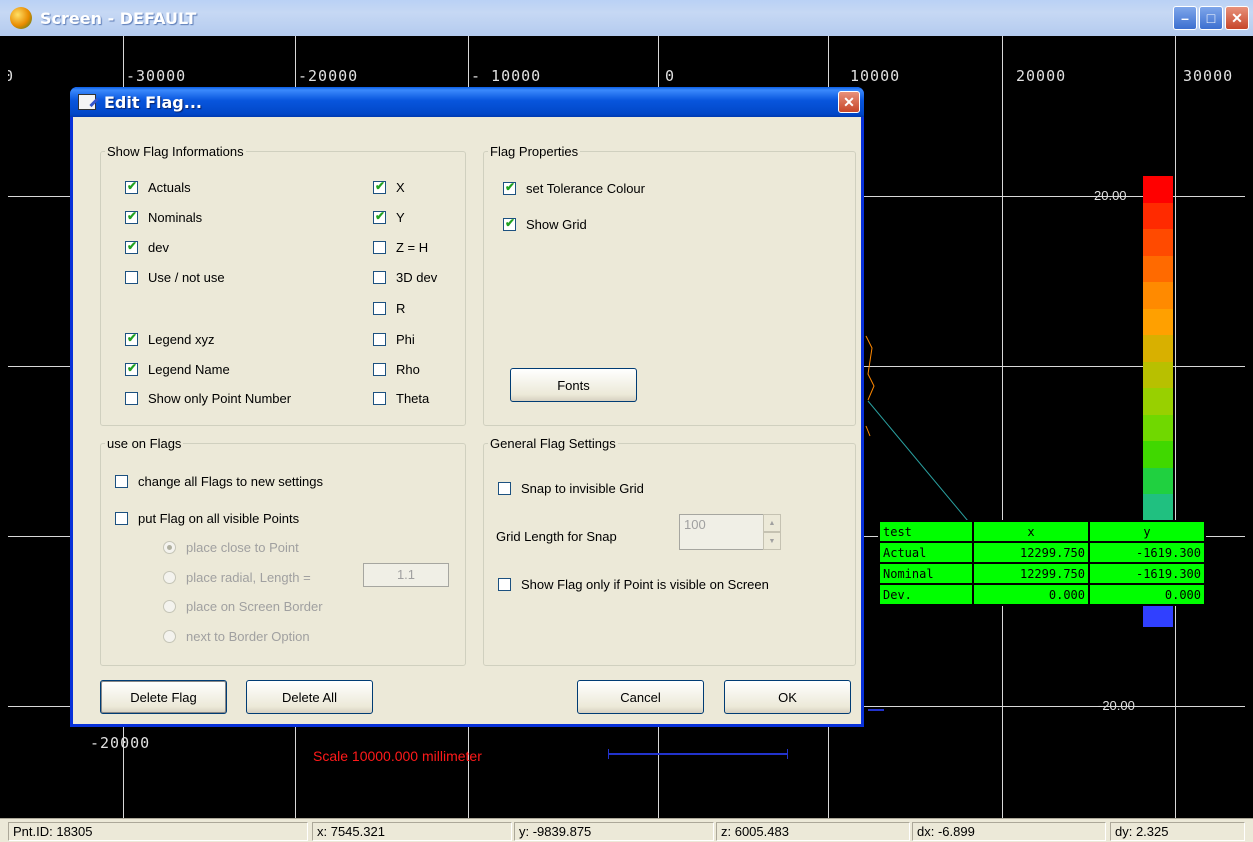  I want to click on info-checkbox: Rho, so click(396, 369).